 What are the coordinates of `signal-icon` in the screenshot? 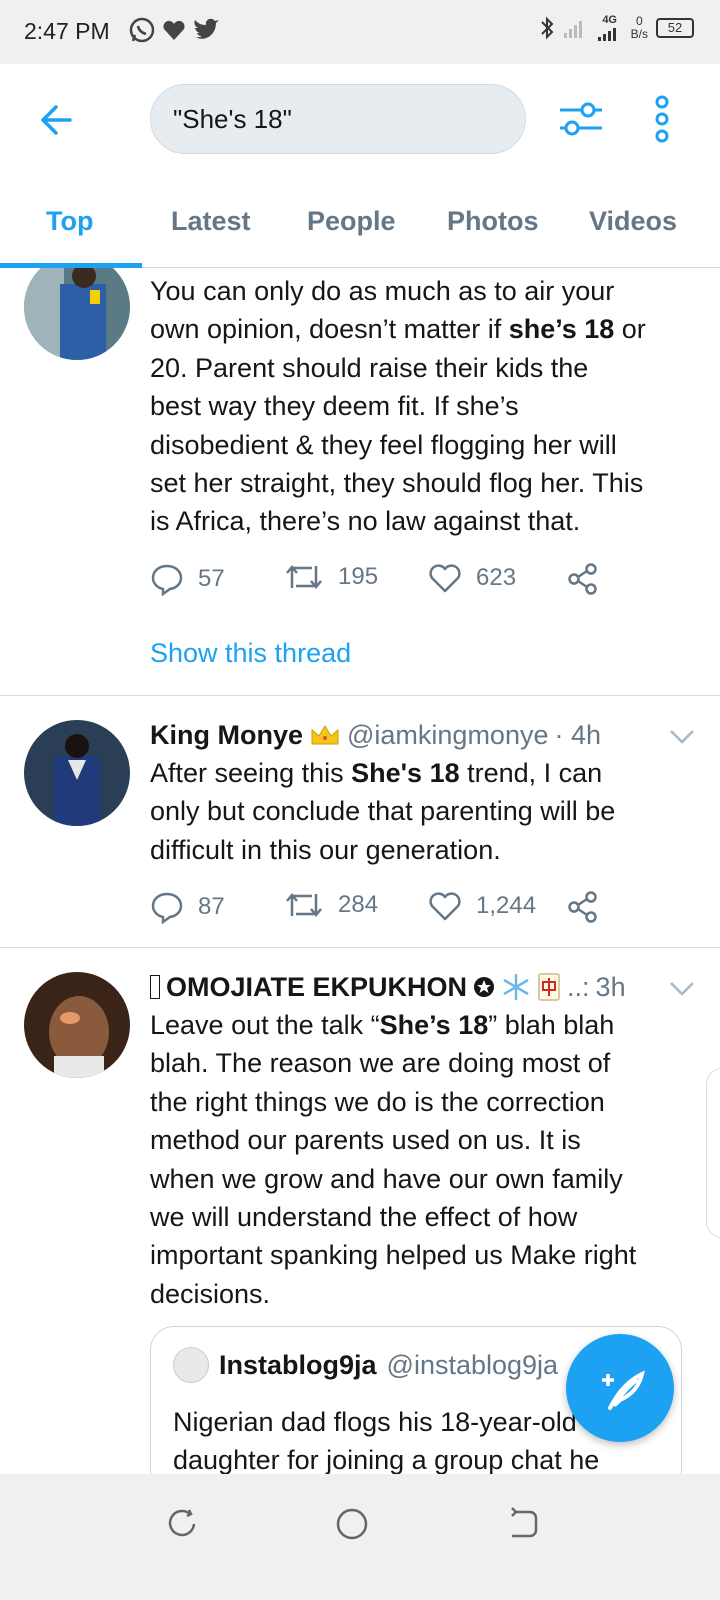 It's located at (572, 29).